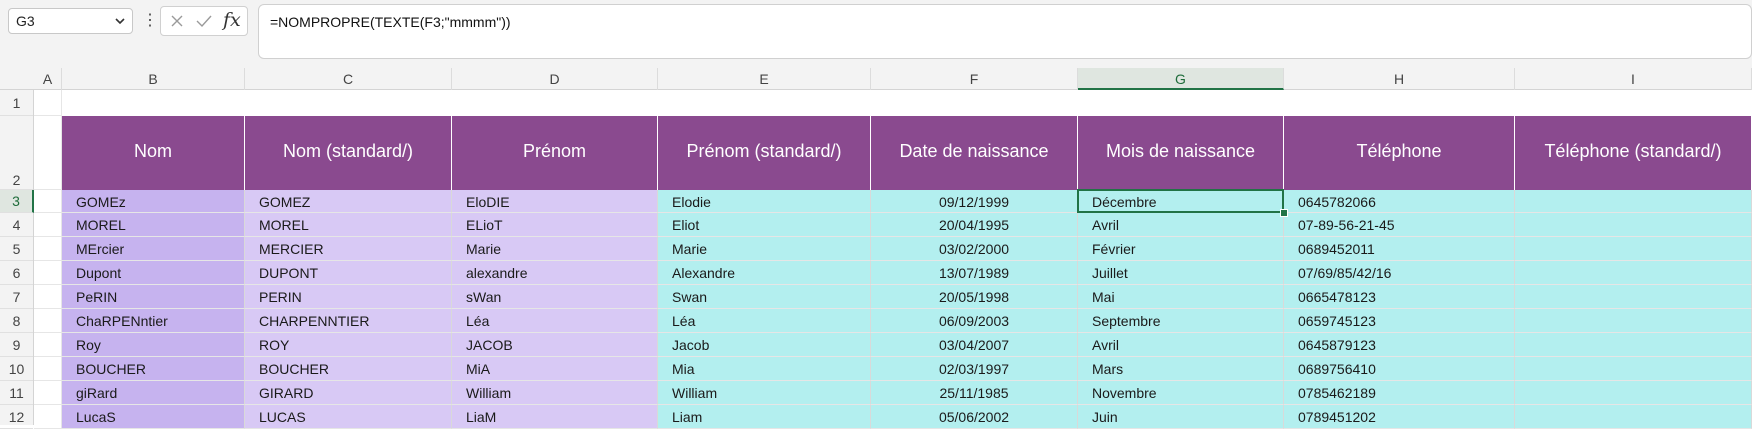 The width and height of the screenshot is (1752, 429). What do you see at coordinates (764, 345) in the screenshot?
I see `cell-e9: Jacob` at bounding box center [764, 345].